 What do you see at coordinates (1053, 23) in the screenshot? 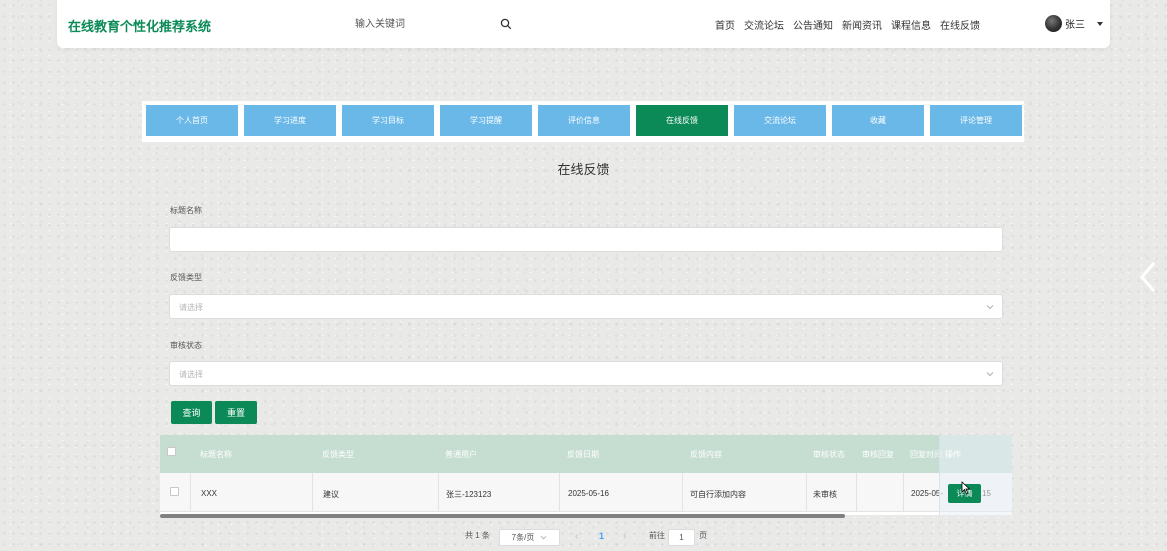
I see `avatar` at bounding box center [1053, 23].